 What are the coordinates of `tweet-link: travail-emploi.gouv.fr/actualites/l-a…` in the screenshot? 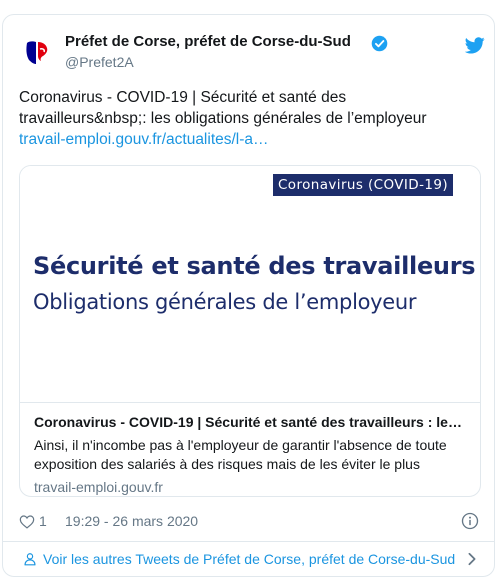 It's located at (249, 139).